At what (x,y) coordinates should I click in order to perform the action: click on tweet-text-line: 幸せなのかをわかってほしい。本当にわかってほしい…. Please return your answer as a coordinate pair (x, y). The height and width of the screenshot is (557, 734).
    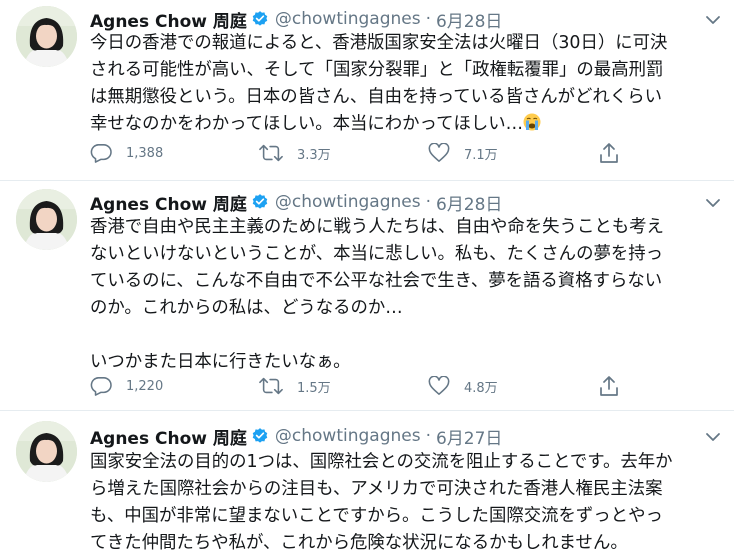
    Looking at the image, I should click on (408, 124).